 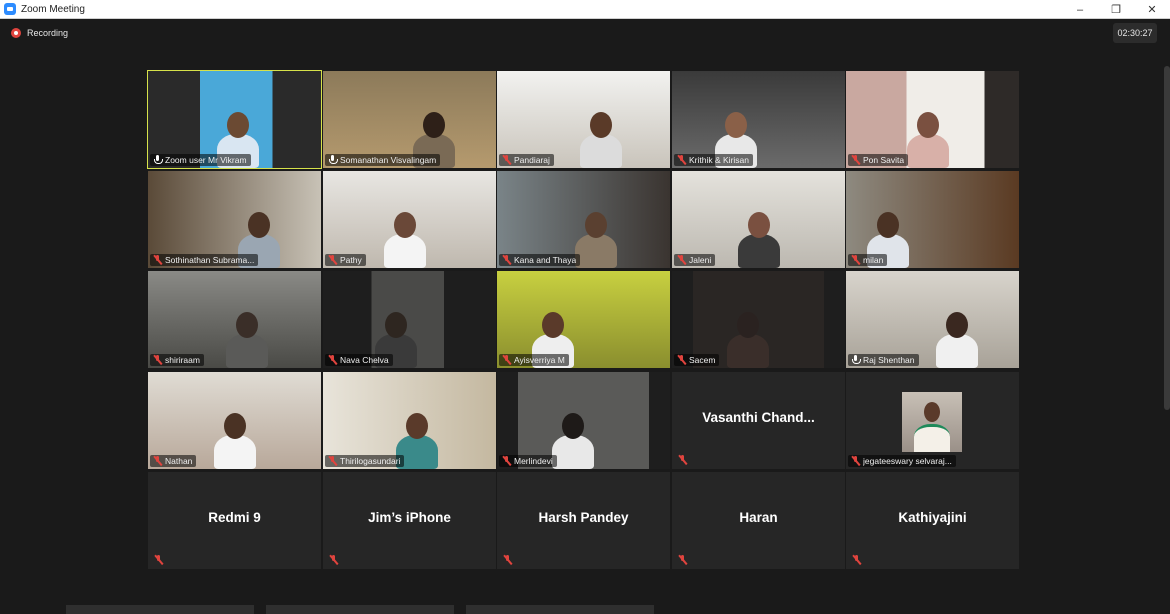 I want to click on participant-name-label: Zoom user Mr Vikram, so click(x=200, y=160).